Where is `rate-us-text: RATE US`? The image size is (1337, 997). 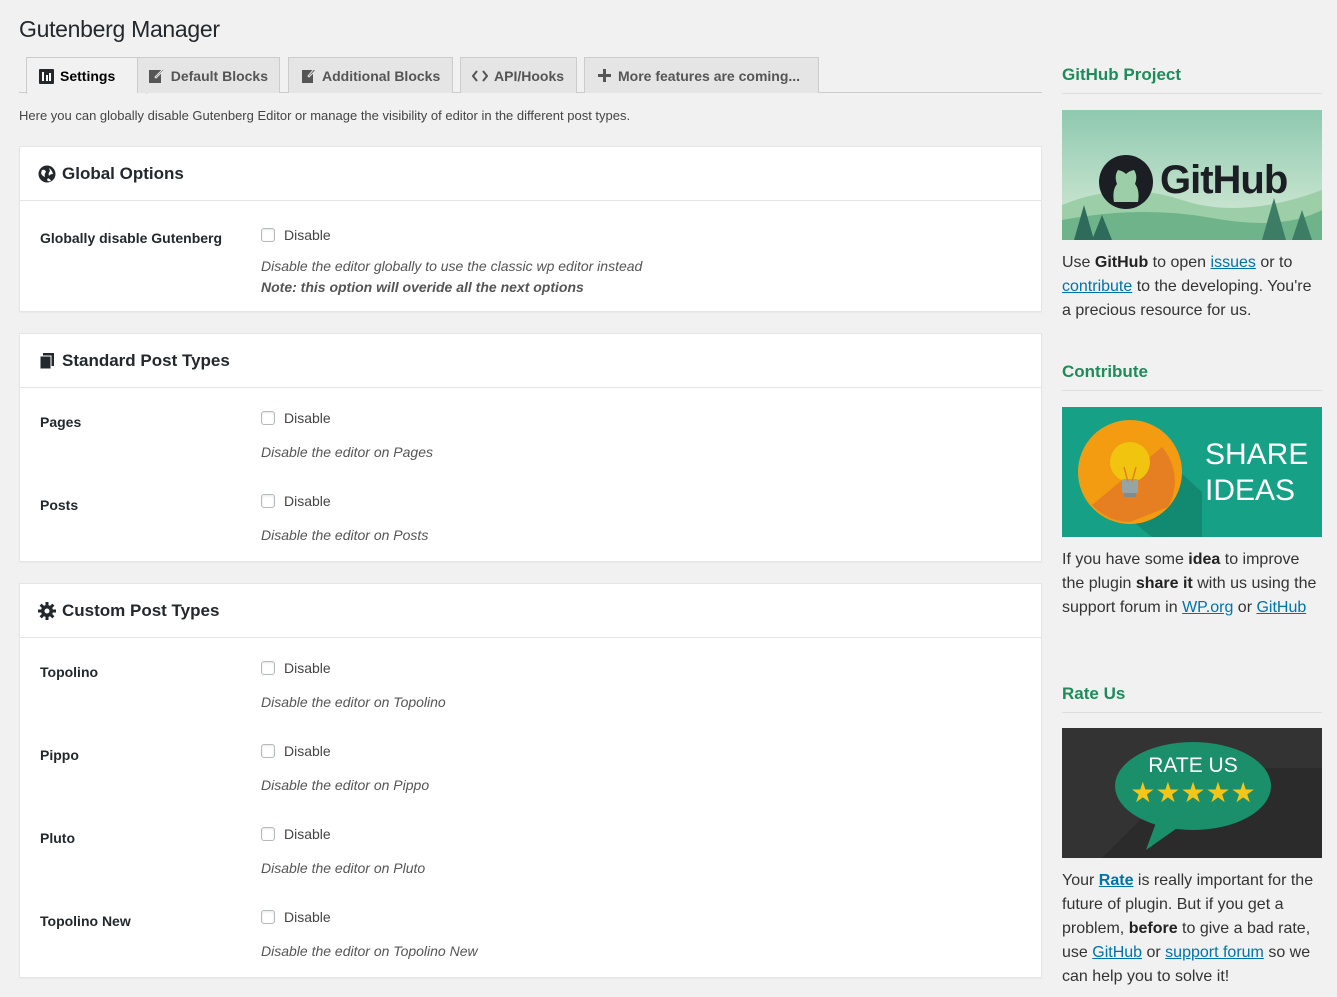 rate-us-text: RATE US is located at coordinates (1193, 765).